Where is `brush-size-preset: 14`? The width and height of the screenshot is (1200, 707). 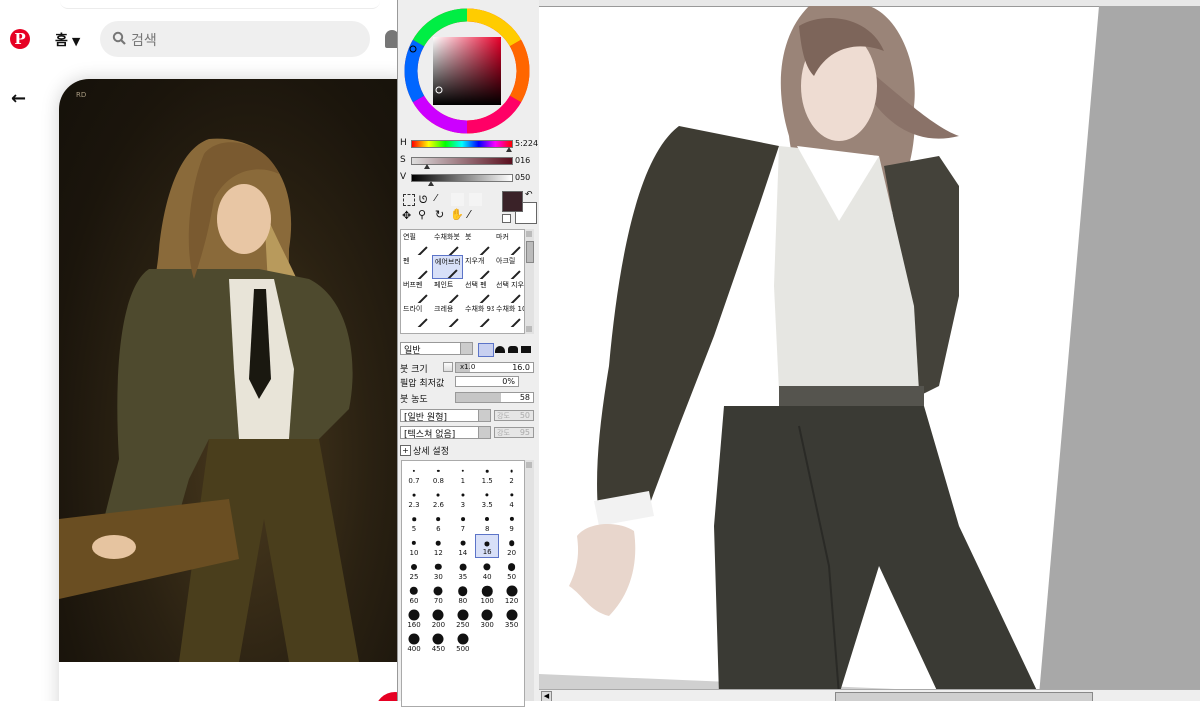
brush-size-preset: 14 is located at coordinates (463, 546).